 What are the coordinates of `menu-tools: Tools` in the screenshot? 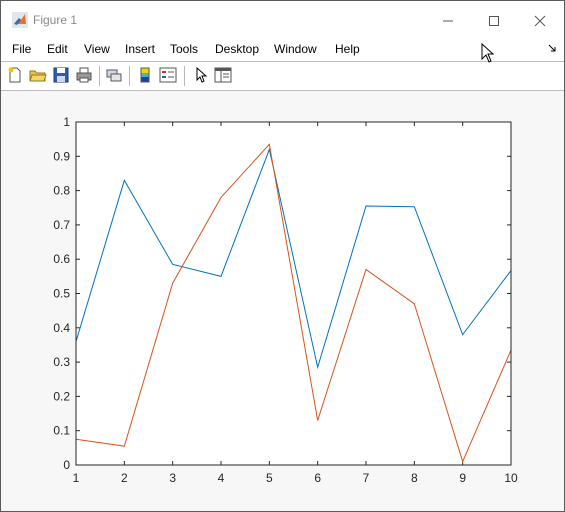 It's located at (184, 49).